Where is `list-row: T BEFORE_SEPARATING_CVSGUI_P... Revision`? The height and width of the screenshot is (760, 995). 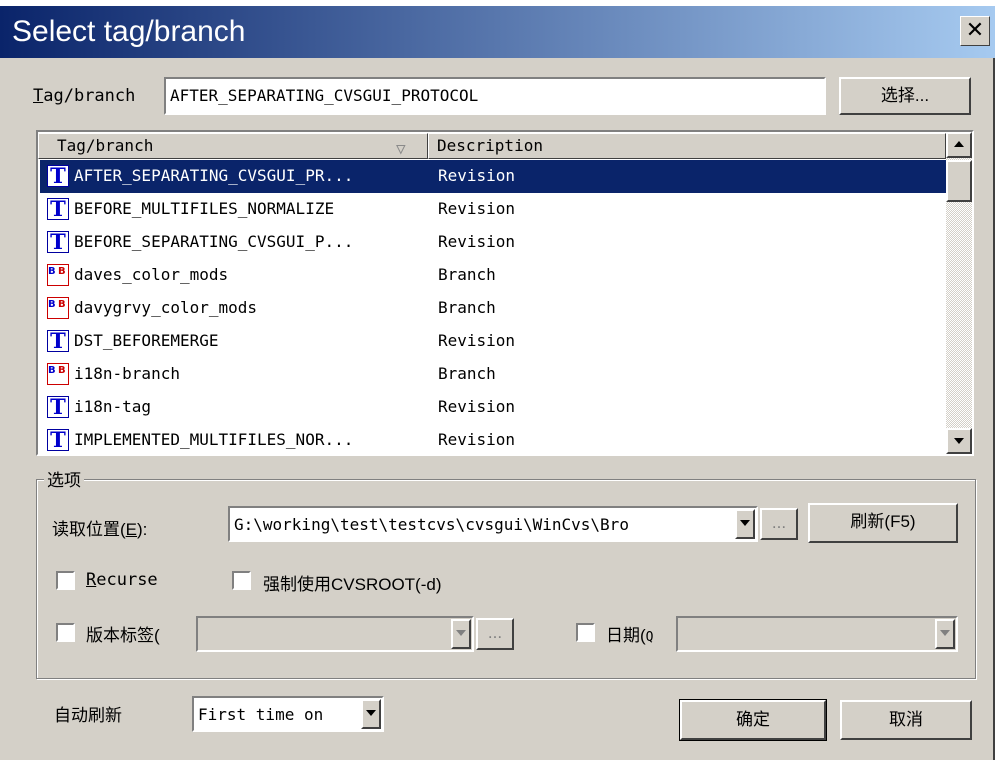
list-row: T BEFORE_SEPARATING_CVSGUI_P... Revision is located at coordinates (494, 242).